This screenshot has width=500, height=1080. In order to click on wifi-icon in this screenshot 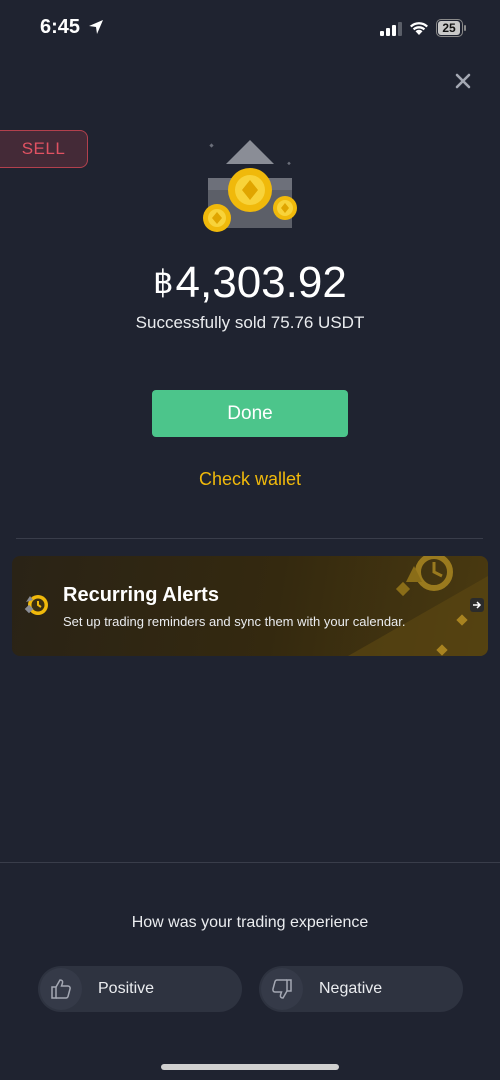, I will do `click(419, 28)`.